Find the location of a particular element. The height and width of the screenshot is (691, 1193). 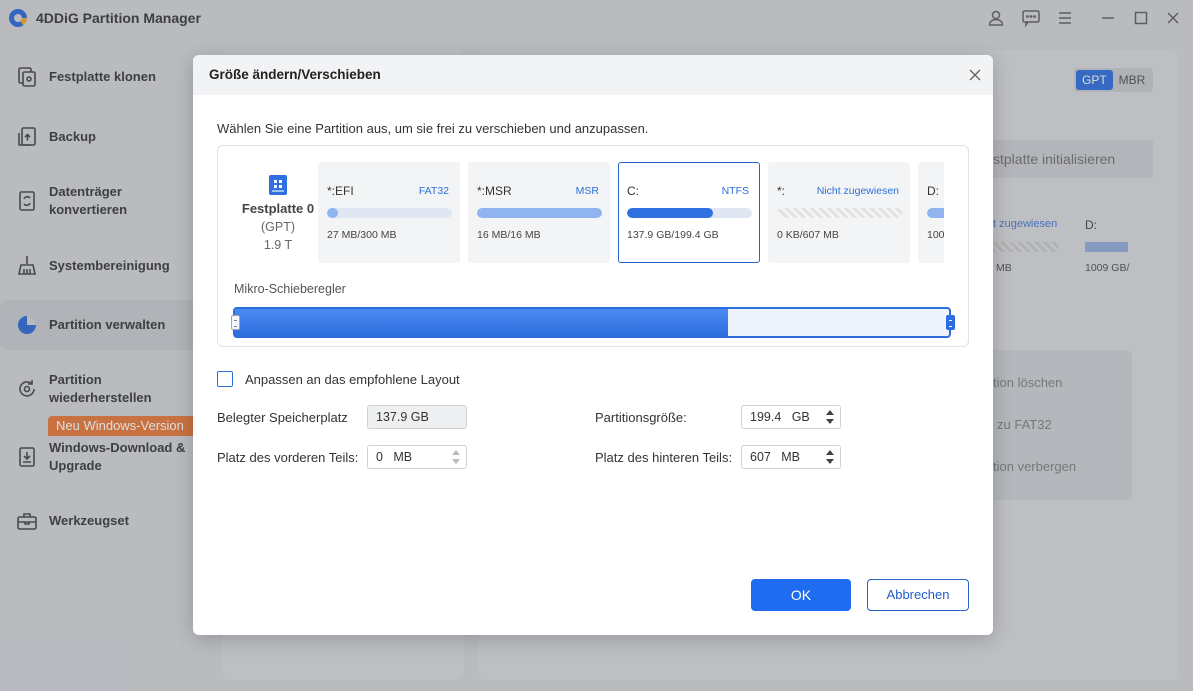

recommended-layout-option: Anpassen an das empfohlene Layout is located at coordinates (338, 379).